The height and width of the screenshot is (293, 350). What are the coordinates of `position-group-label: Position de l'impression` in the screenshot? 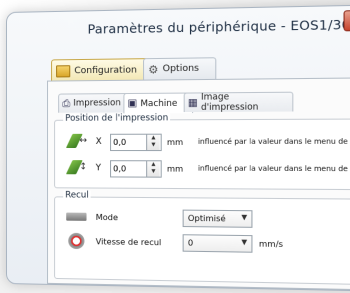 It's located at (117, 118).